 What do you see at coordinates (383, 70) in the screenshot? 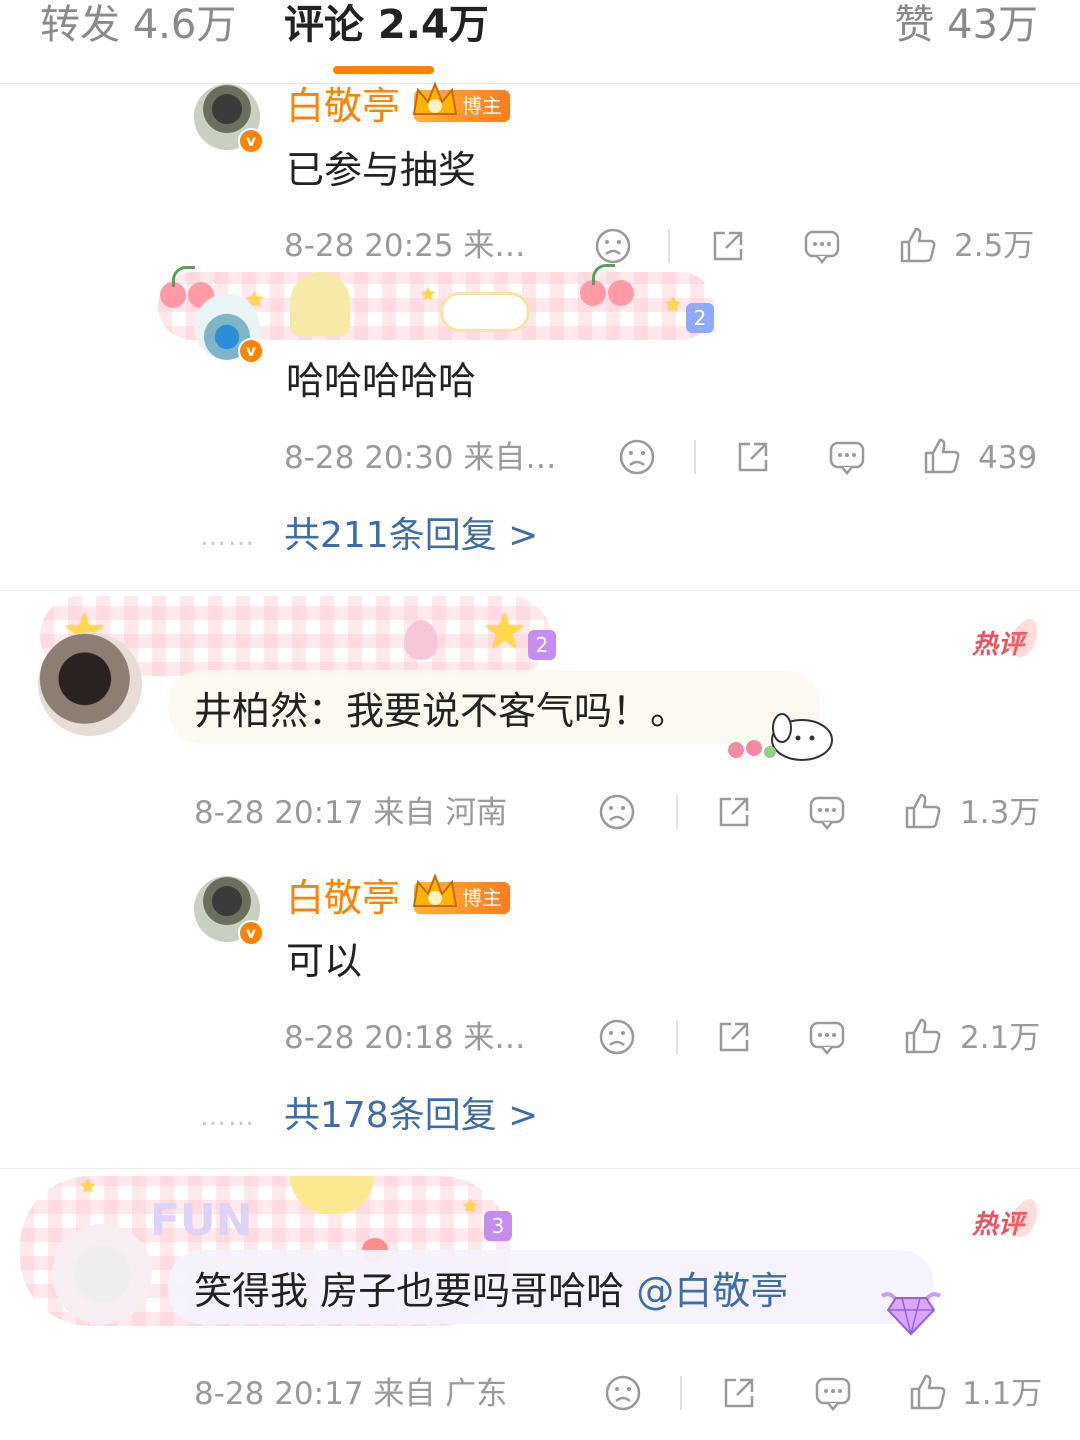
I see `active-tab-indicator` at bounding box center [383, 70].